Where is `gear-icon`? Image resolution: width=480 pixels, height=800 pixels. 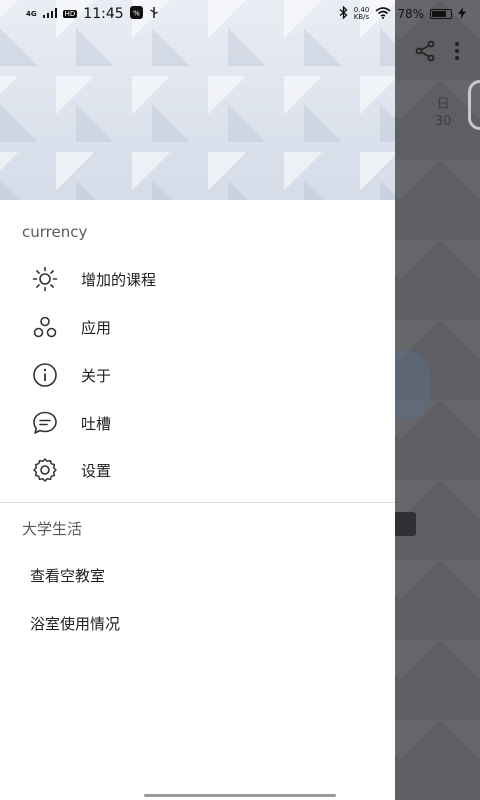
gear-icon is located at coordinates (45, 470).